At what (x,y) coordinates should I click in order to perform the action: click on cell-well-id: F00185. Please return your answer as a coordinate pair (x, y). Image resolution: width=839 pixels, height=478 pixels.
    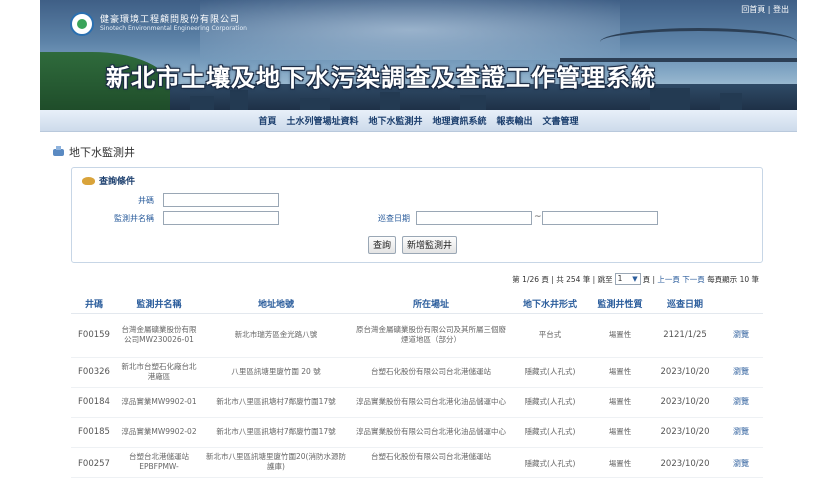
    Looking at the image, I should click on (94, 432).